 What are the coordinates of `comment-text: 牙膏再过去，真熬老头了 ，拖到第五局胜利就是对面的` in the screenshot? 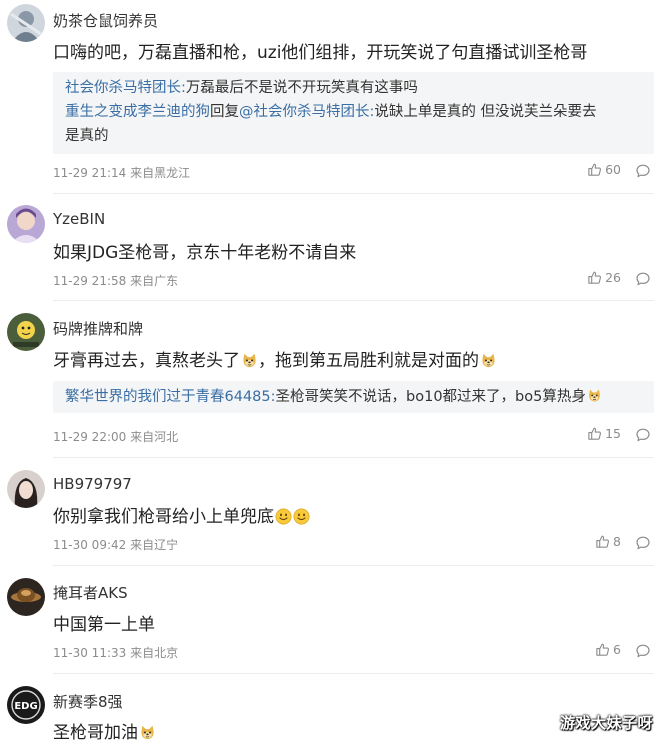 It's located at (275, 358).